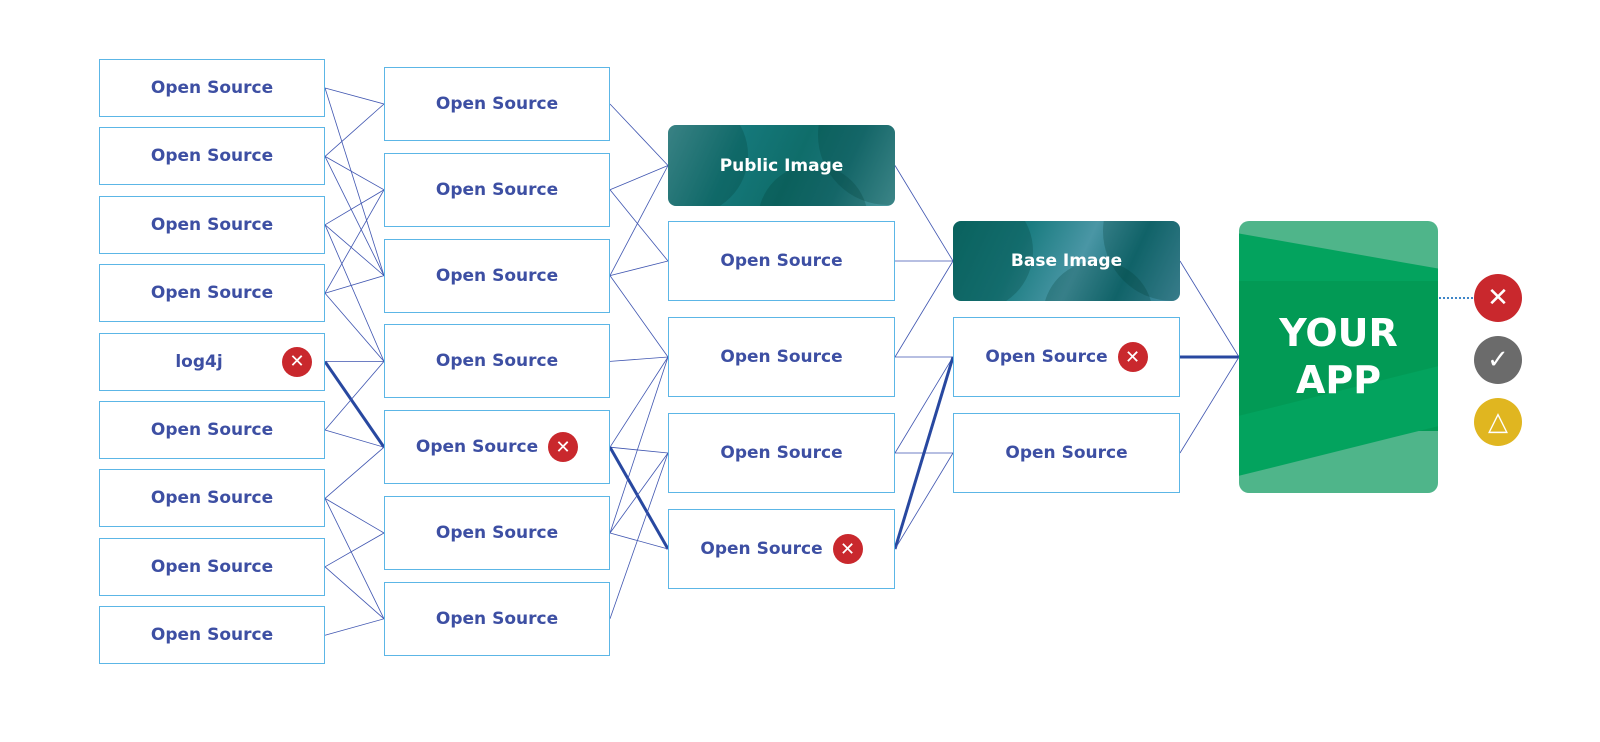 This screenshot has width=1600, height=742. Describe the element at coordinates (1338, 332) in the screenshot. I see `app-label-line1: YOUR` at that location.